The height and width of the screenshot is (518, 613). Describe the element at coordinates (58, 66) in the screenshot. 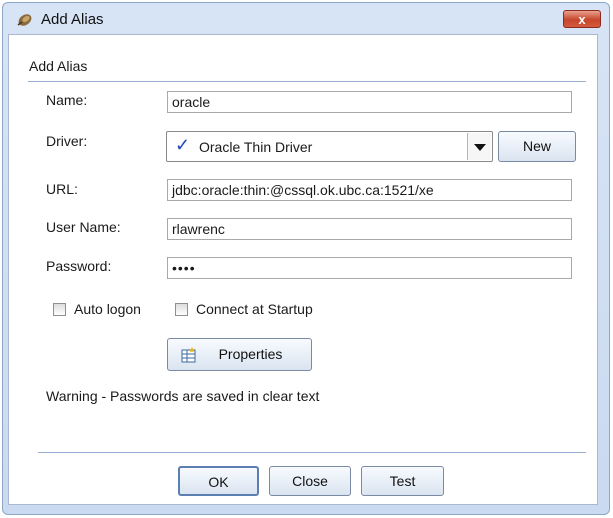

I see `section-title: Add Alias` at that location.